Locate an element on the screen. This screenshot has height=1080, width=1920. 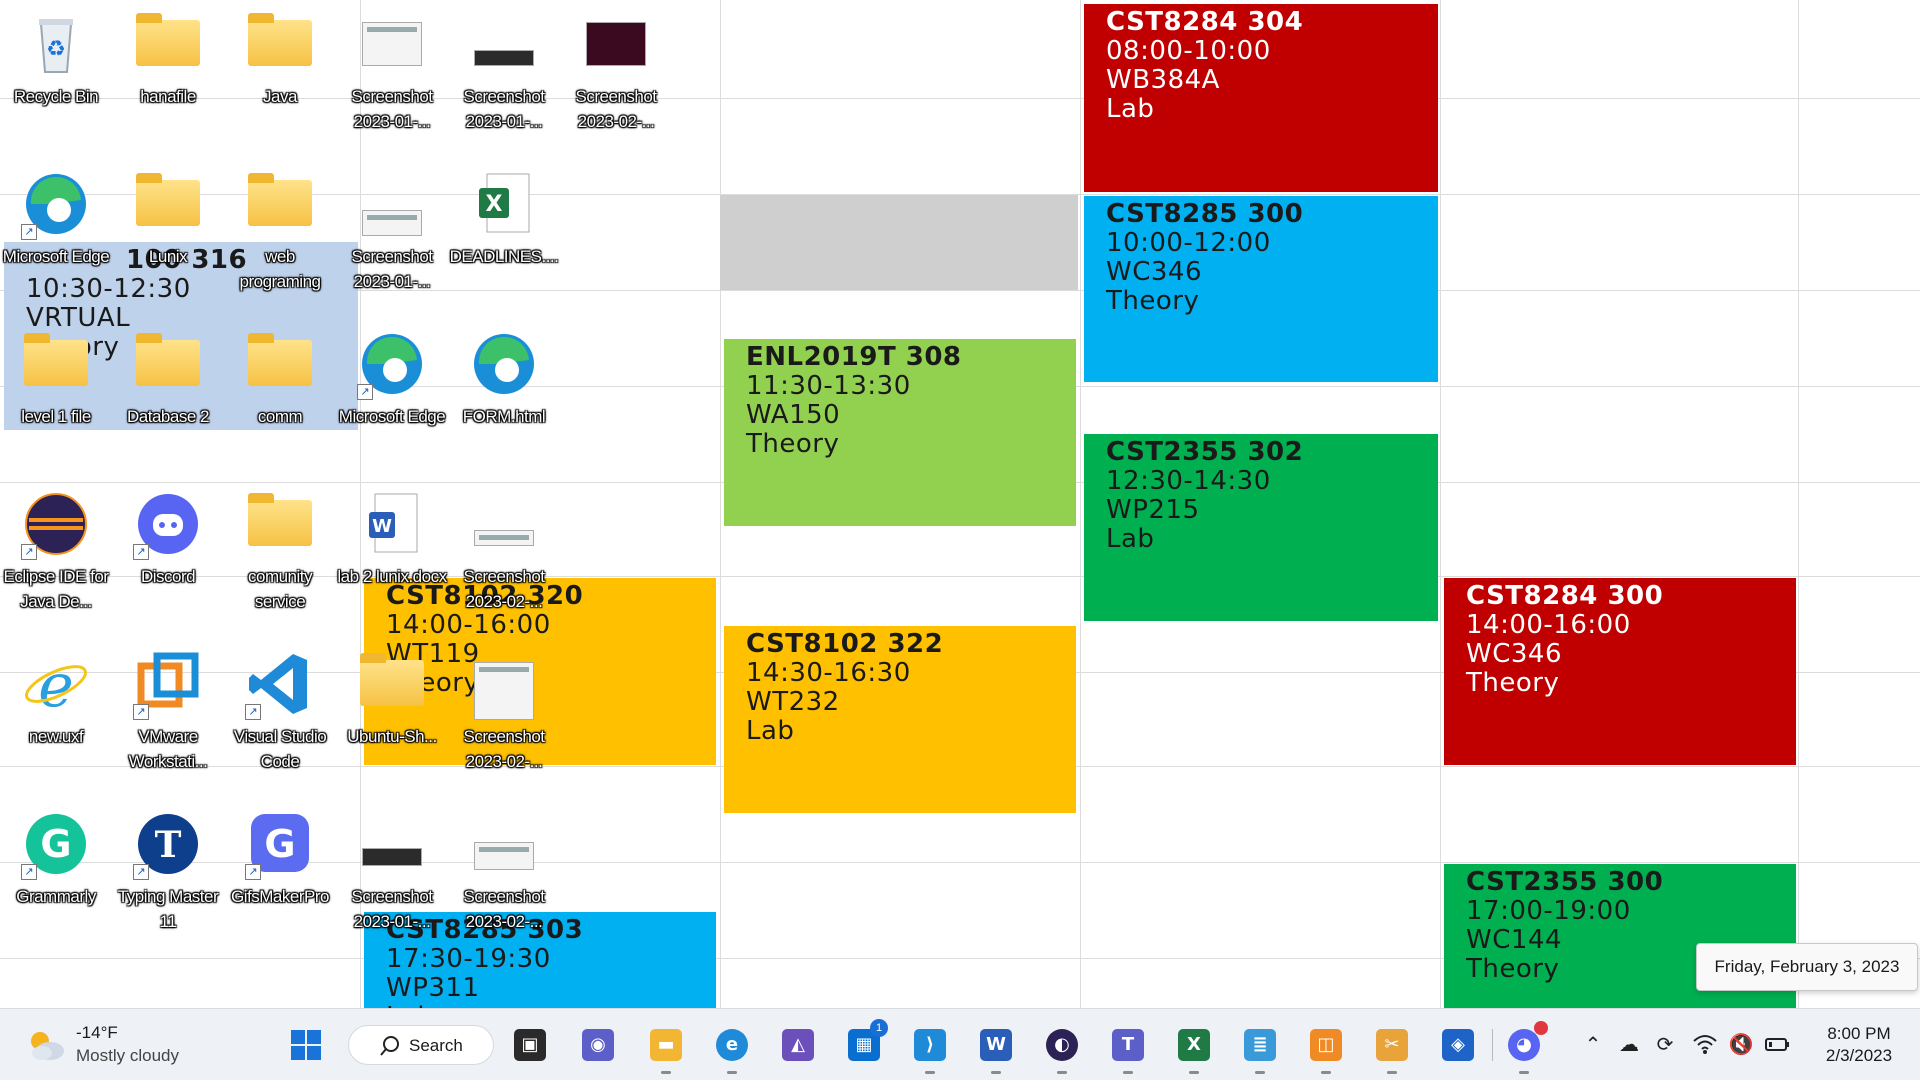
file-explorer-button: ▬ is located at coordinates (666, 1048).